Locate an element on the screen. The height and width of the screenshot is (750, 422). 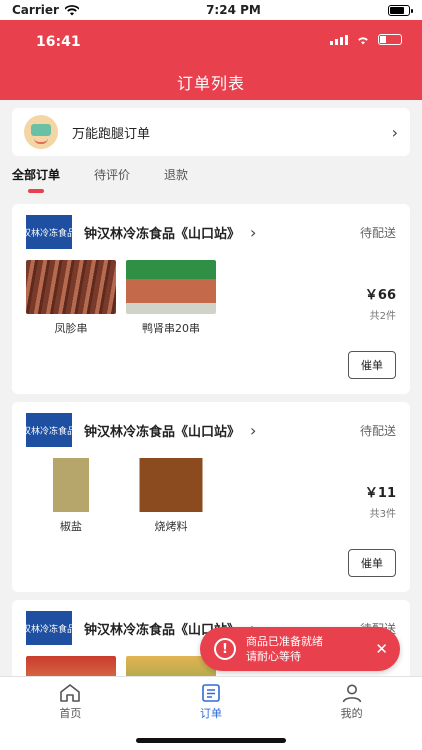
app-time: 16:41 is located at coordinates (58, 42).